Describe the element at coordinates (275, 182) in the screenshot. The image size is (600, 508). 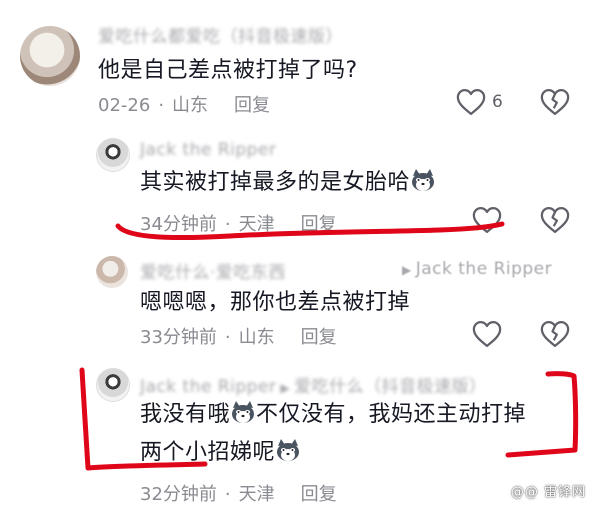
I see `comment-text-body: 其实被打掉最多的是女胎哈` at that location.